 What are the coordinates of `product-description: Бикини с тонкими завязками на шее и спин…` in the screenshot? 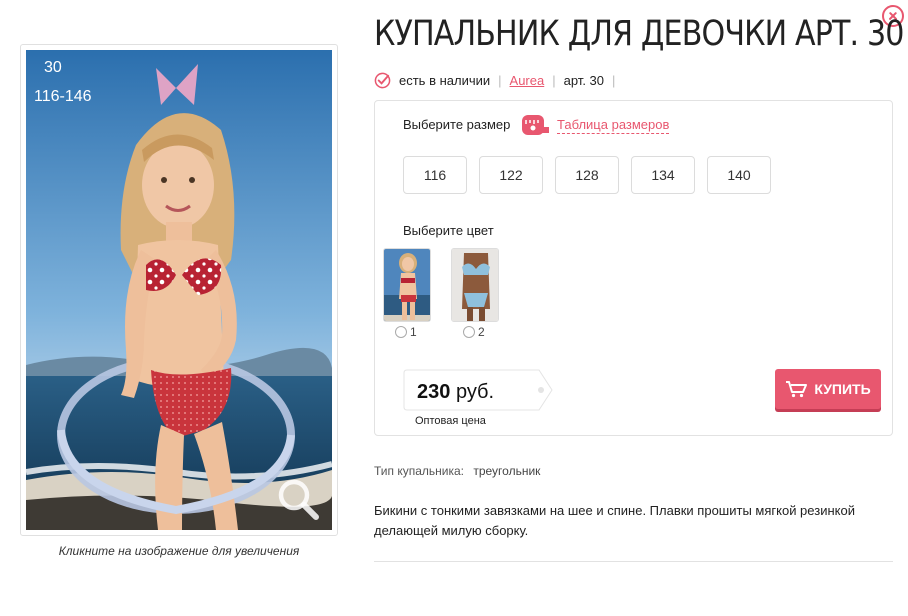 It's located at (614, 520).